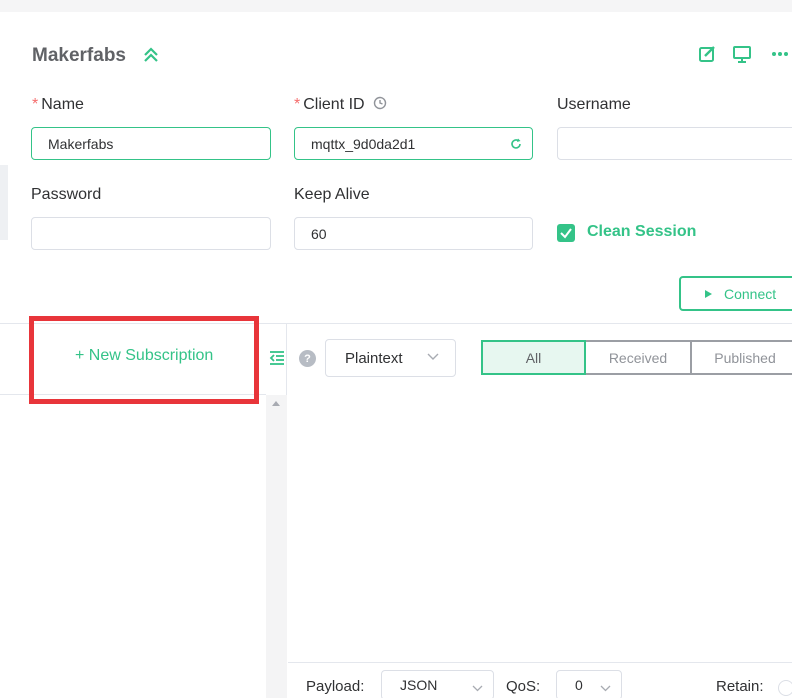 The width and height of the screenshot is (792, 698). What do you see at coordinates (594, 104) in the screenshot?
I see `username-label: Username` at bounding box center [594, 104].